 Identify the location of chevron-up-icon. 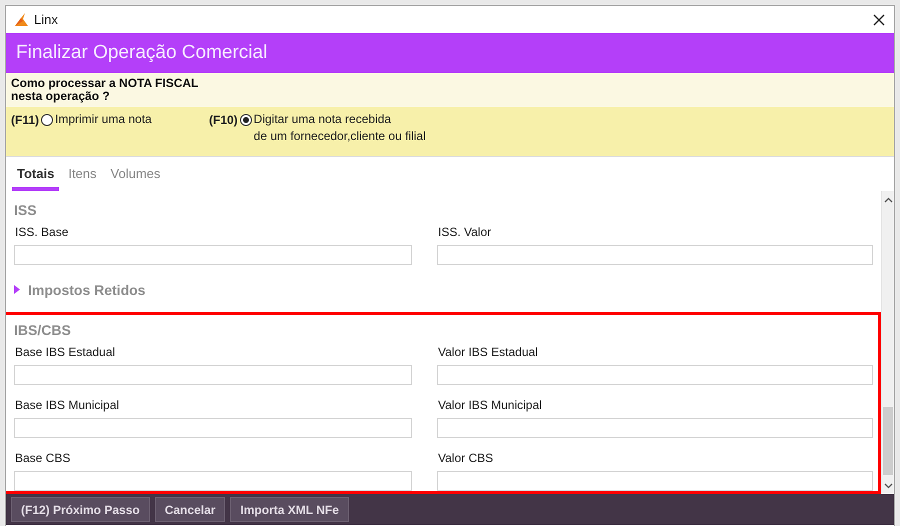
(888, 199).